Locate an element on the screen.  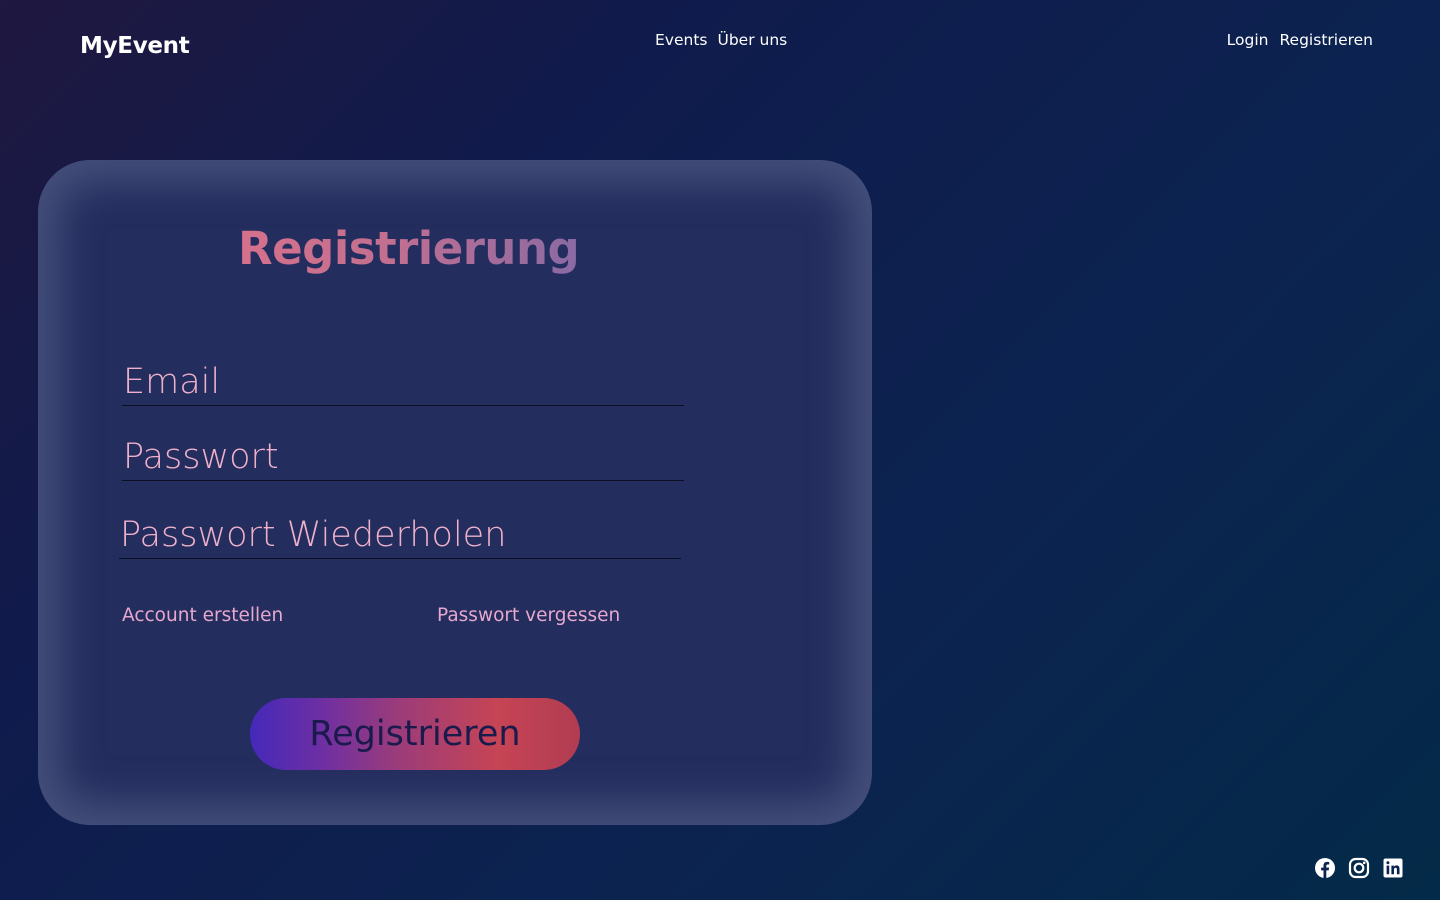
registration-title: Registrierung is located at coordinates (409, 248).